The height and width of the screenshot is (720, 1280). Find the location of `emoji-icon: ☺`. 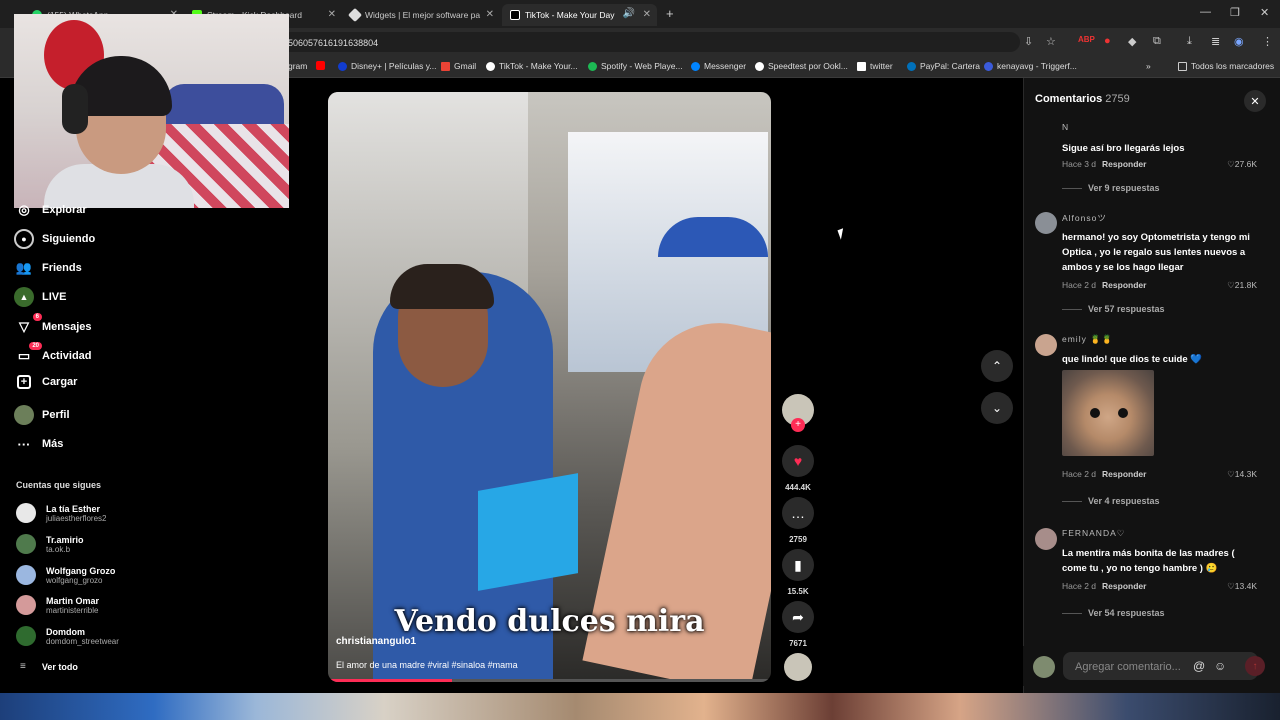

emoji-icon: ☺ is located at coordinates (1220, 666).